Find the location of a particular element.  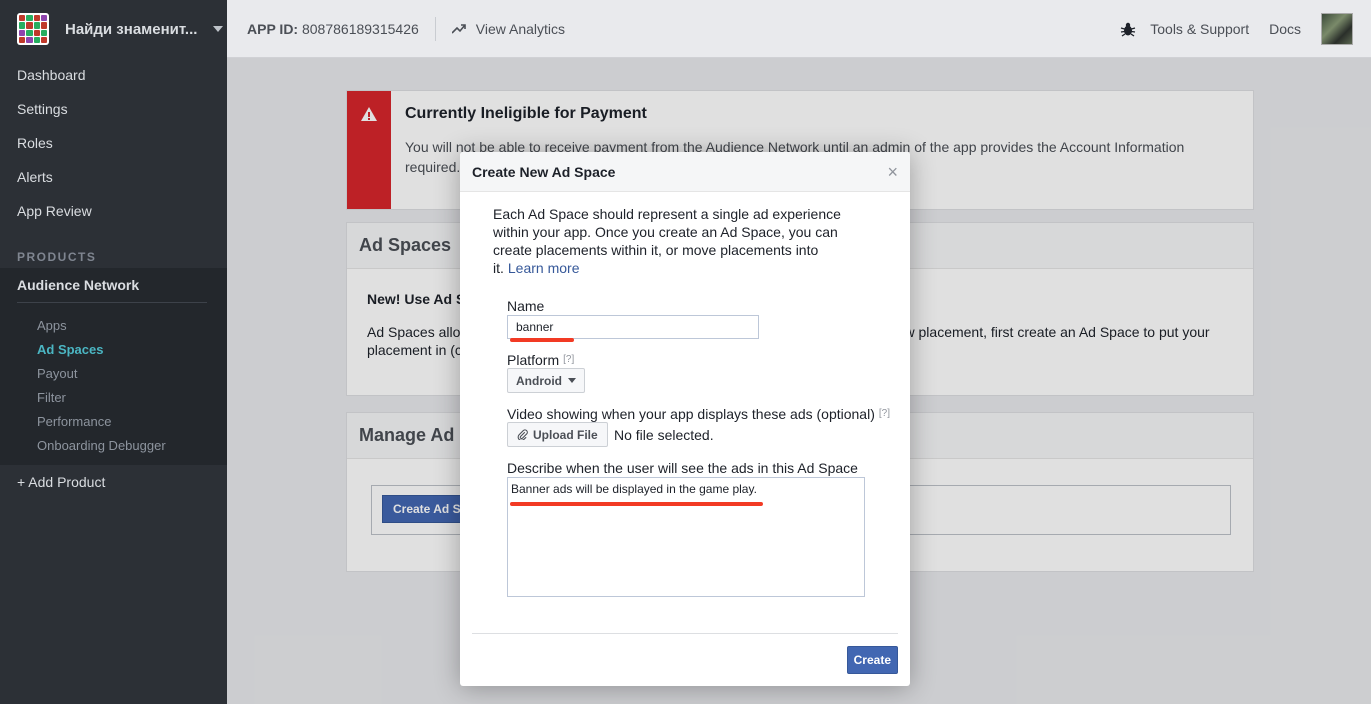

sidebar-item-dashboard: Dashboard is located at coordinates (113, 75).